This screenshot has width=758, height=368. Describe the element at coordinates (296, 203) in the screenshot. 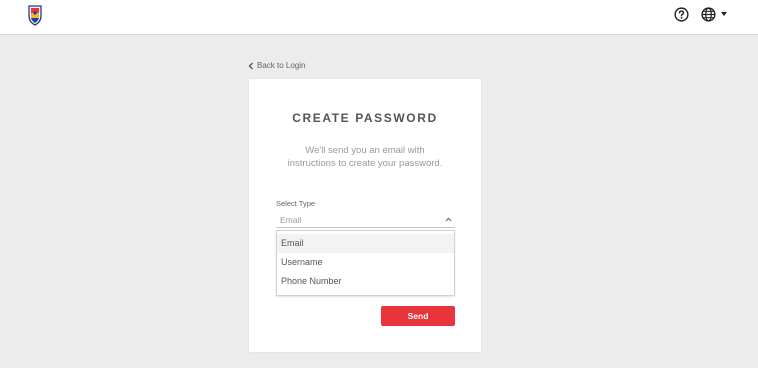

I see `select-type-label: Select Type` at that location.